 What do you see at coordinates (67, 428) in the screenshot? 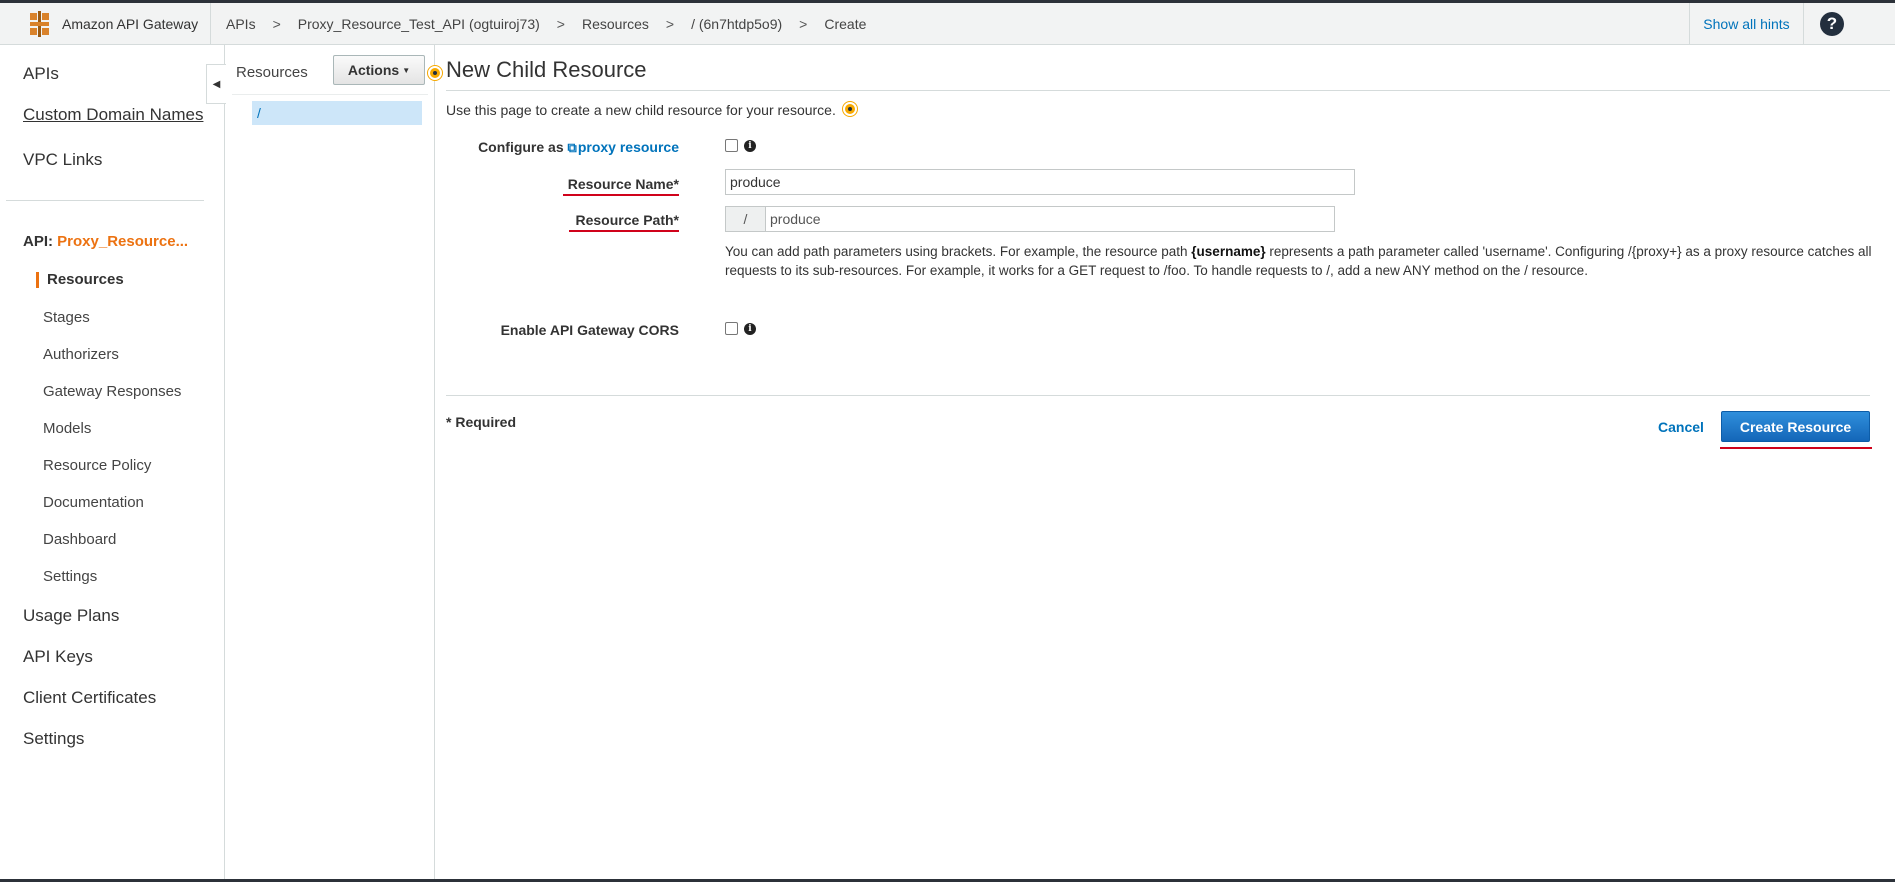
I see `nav-item-models: Models` at bounding box center [67, 428].